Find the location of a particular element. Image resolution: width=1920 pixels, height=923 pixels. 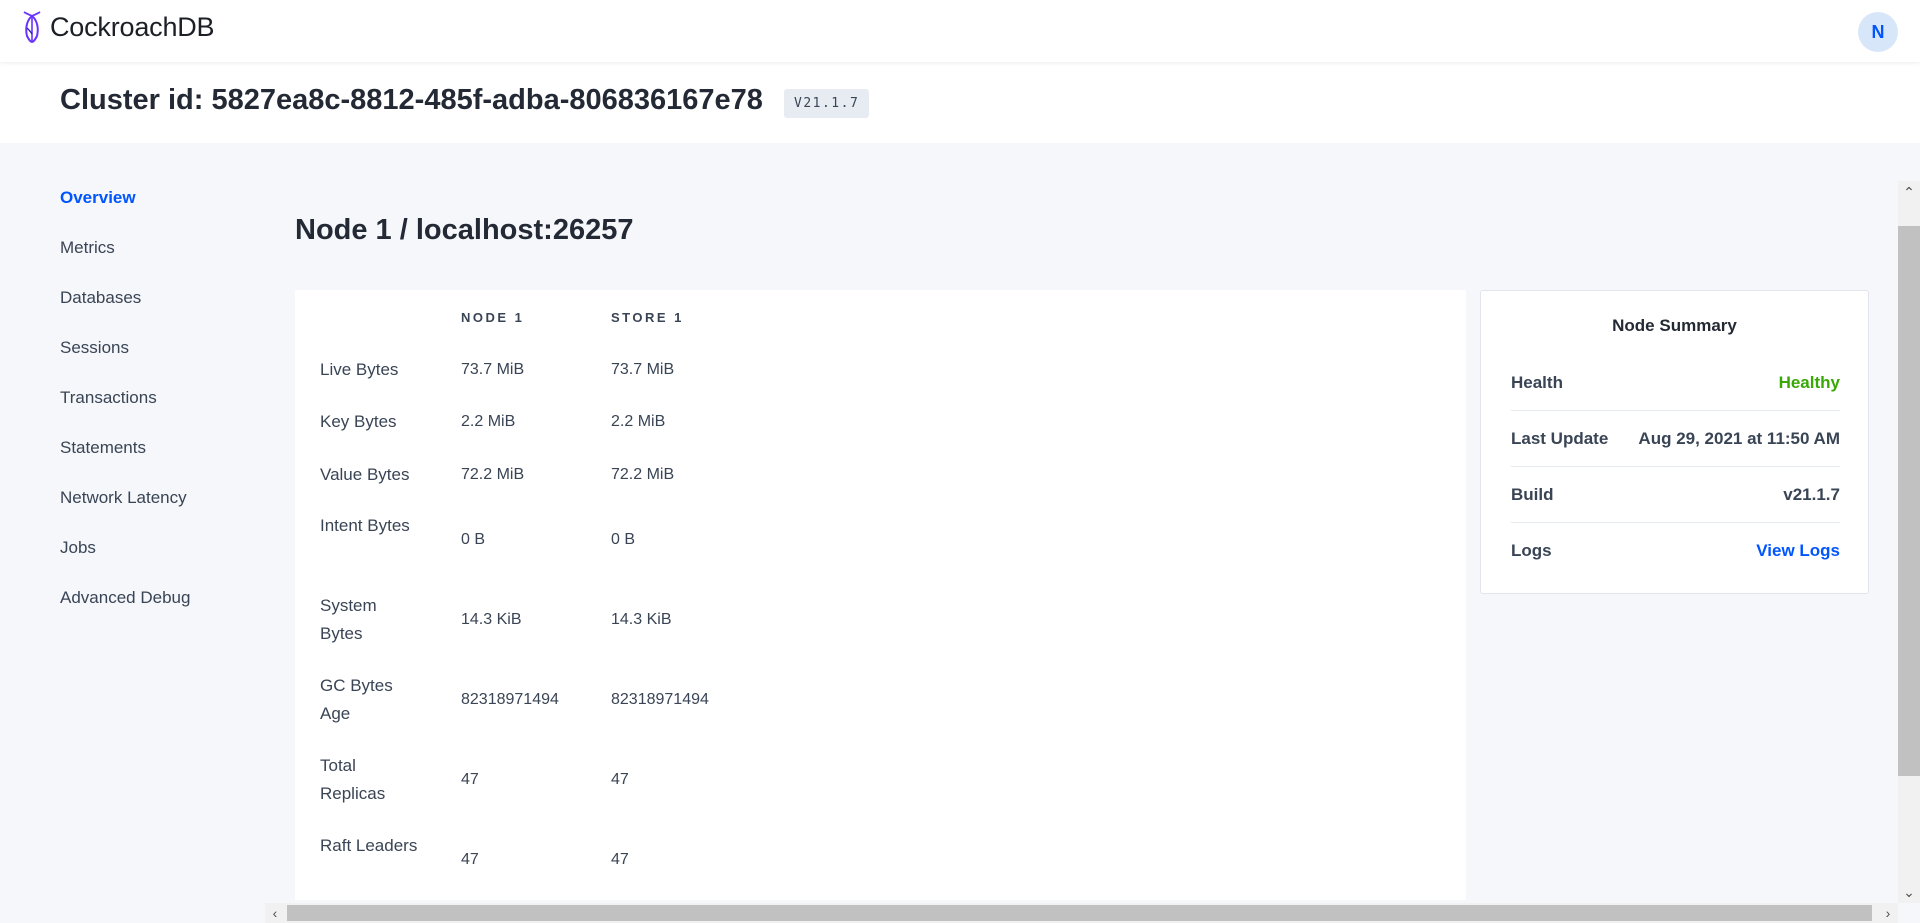

row-label: GC Bytes Age is located at coordinates (356, 699).